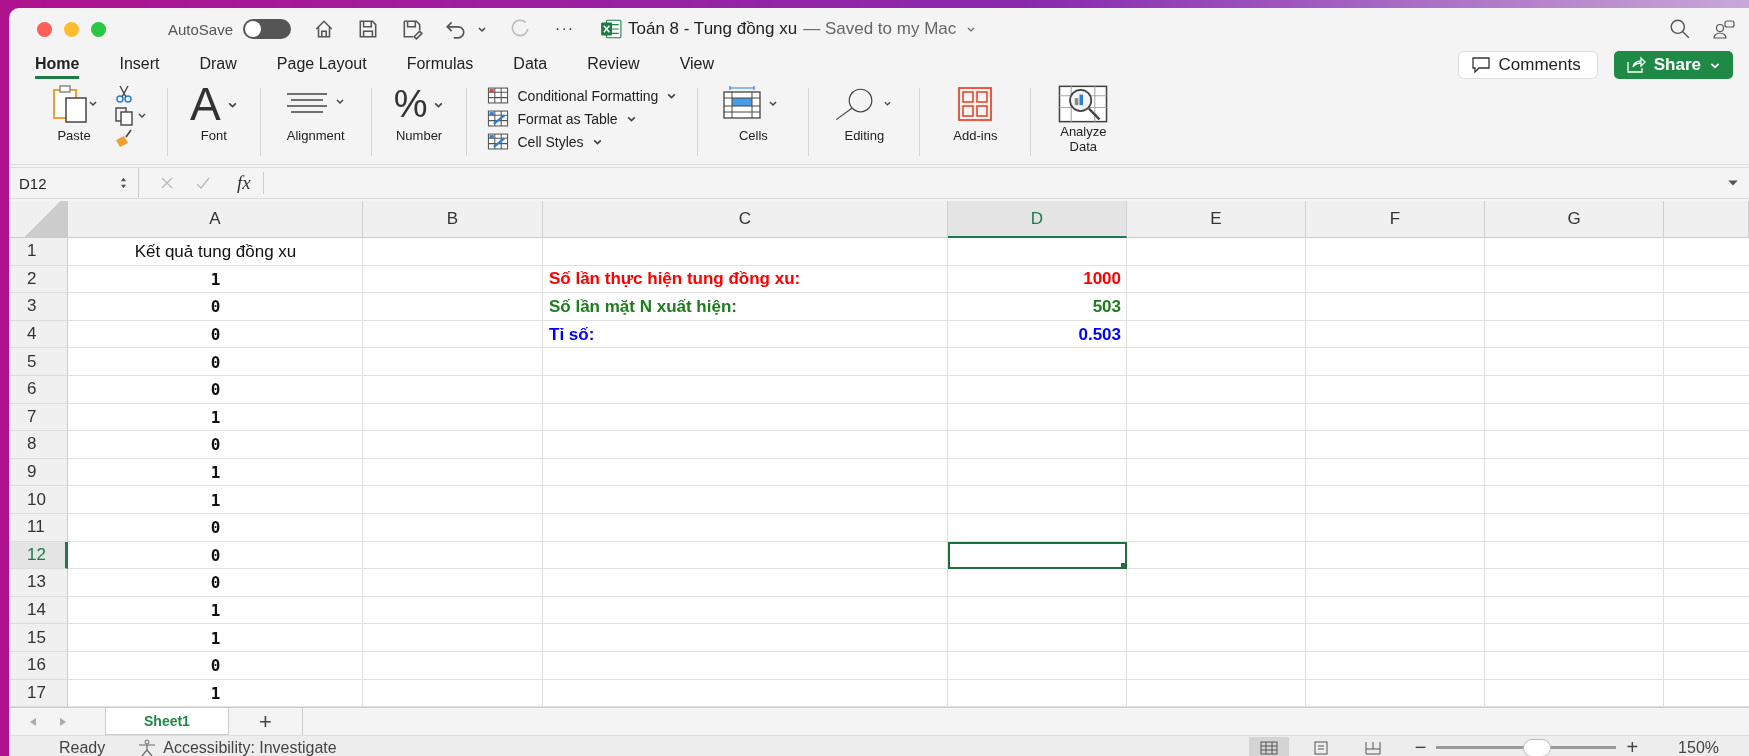  I want to click on format-painter-icon, so click(124, 138).